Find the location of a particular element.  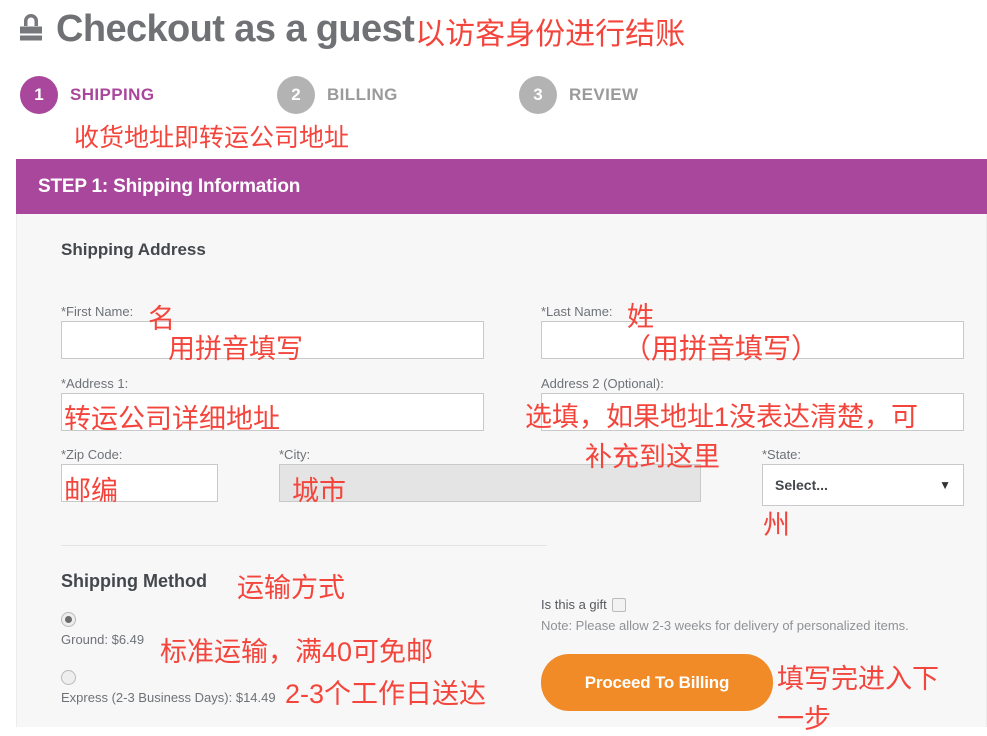

shipping-address-heading: Shipping Address is located at coordinates (133, 249).